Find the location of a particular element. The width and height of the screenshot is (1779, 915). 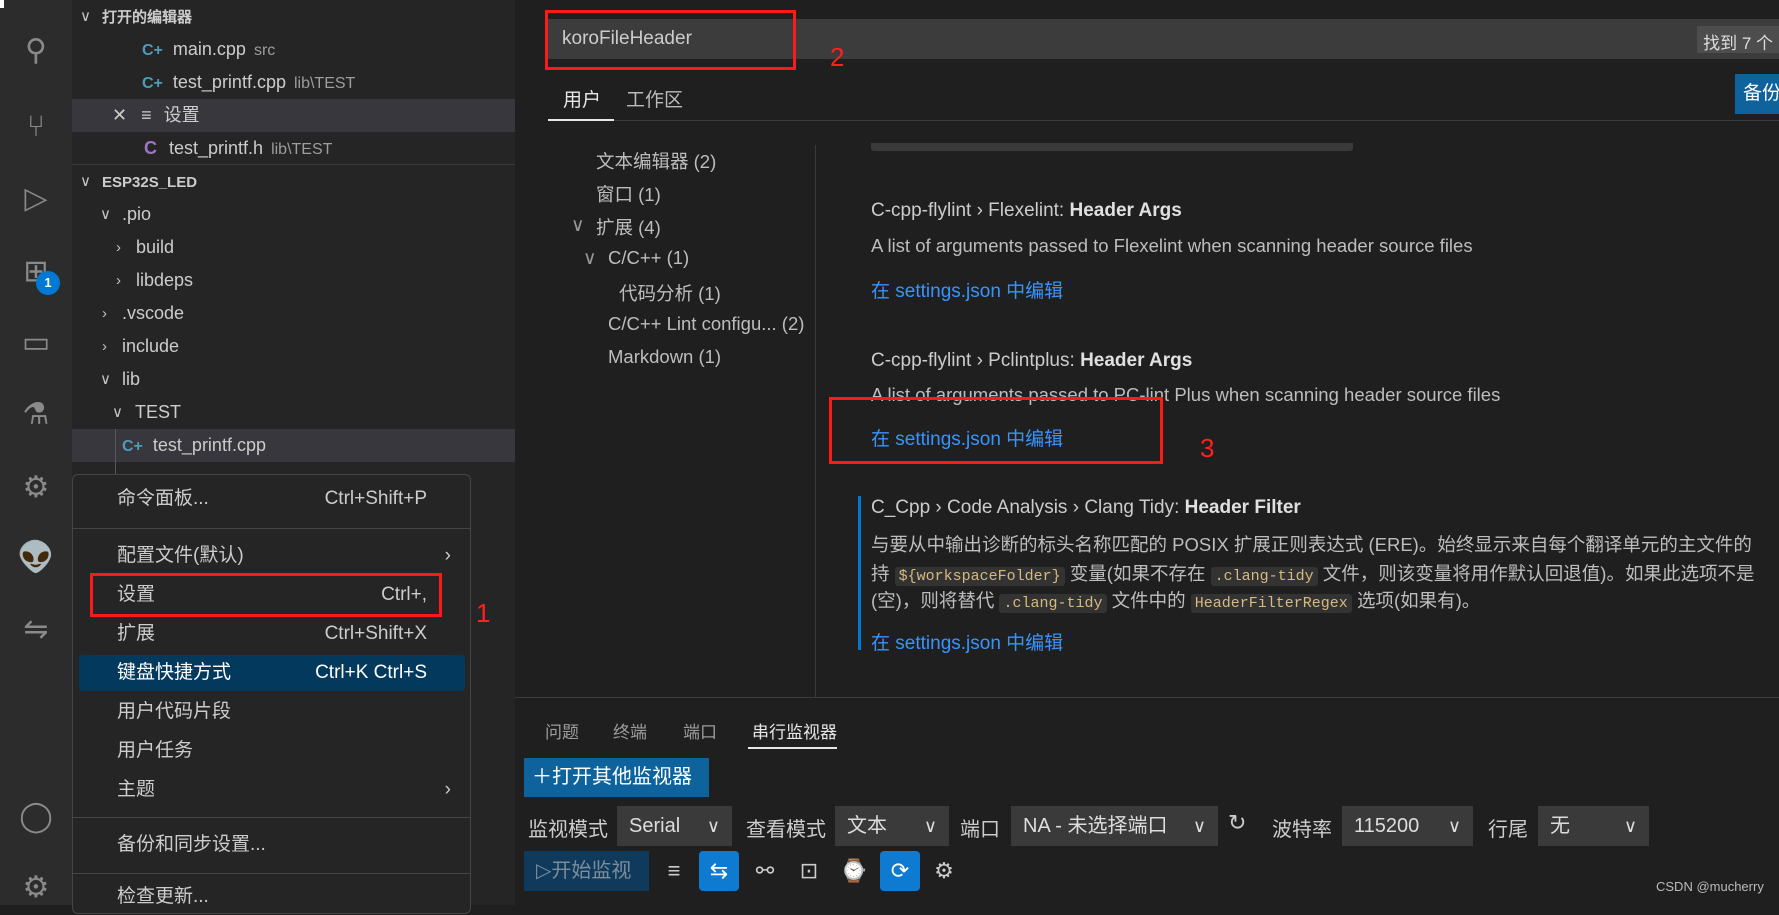

backup-sync-button: 备份 is located at coordinates (1757, 94).